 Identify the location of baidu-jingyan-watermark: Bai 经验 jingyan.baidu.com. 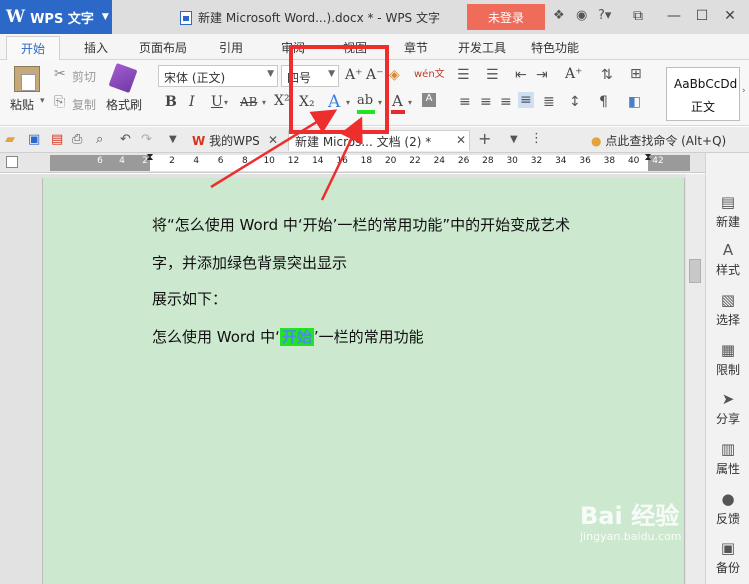
(642, 536).